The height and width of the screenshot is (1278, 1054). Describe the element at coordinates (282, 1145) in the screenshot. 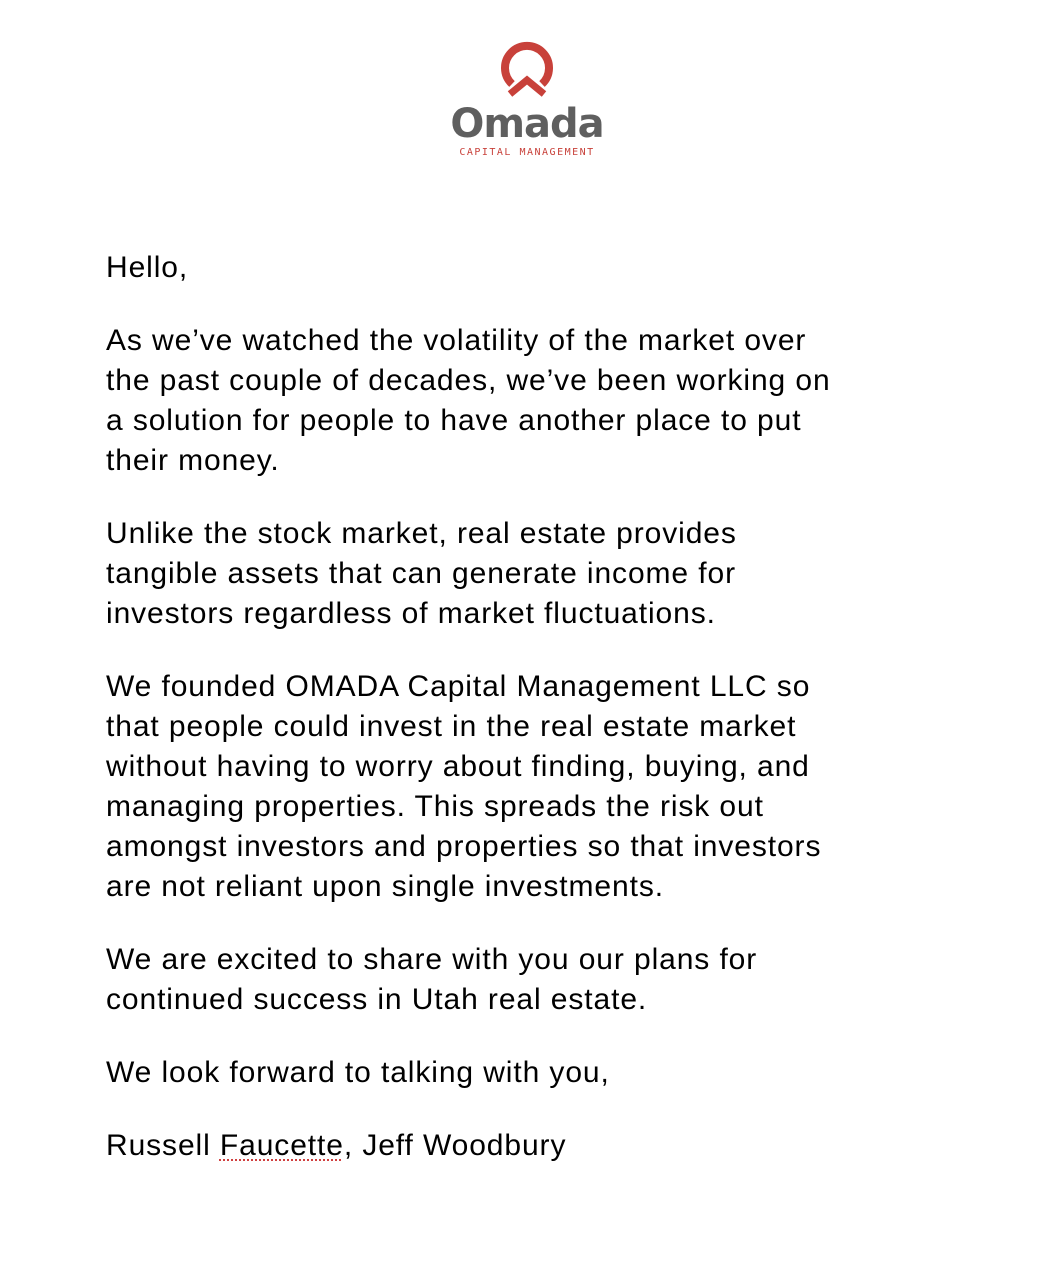

I see `signature-misspelled-surname: Faucette` at that location.